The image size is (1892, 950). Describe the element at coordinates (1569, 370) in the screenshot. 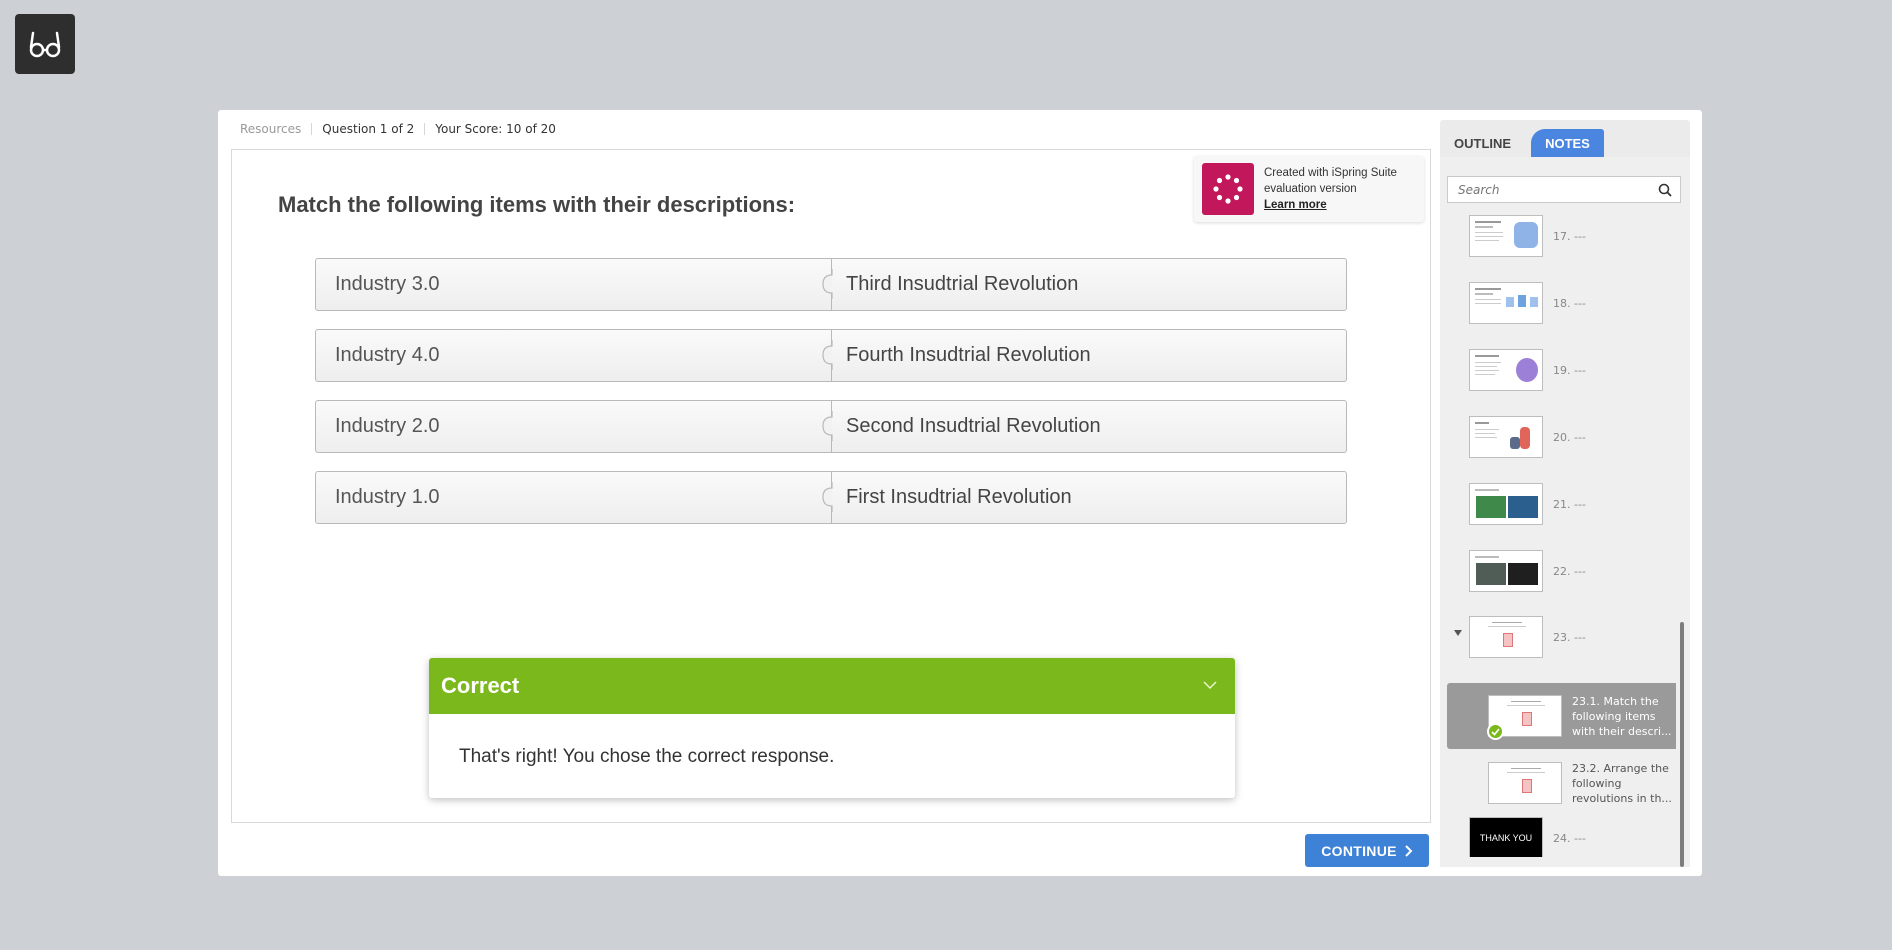

I see `outline-item-label: 19. ---` at that location.